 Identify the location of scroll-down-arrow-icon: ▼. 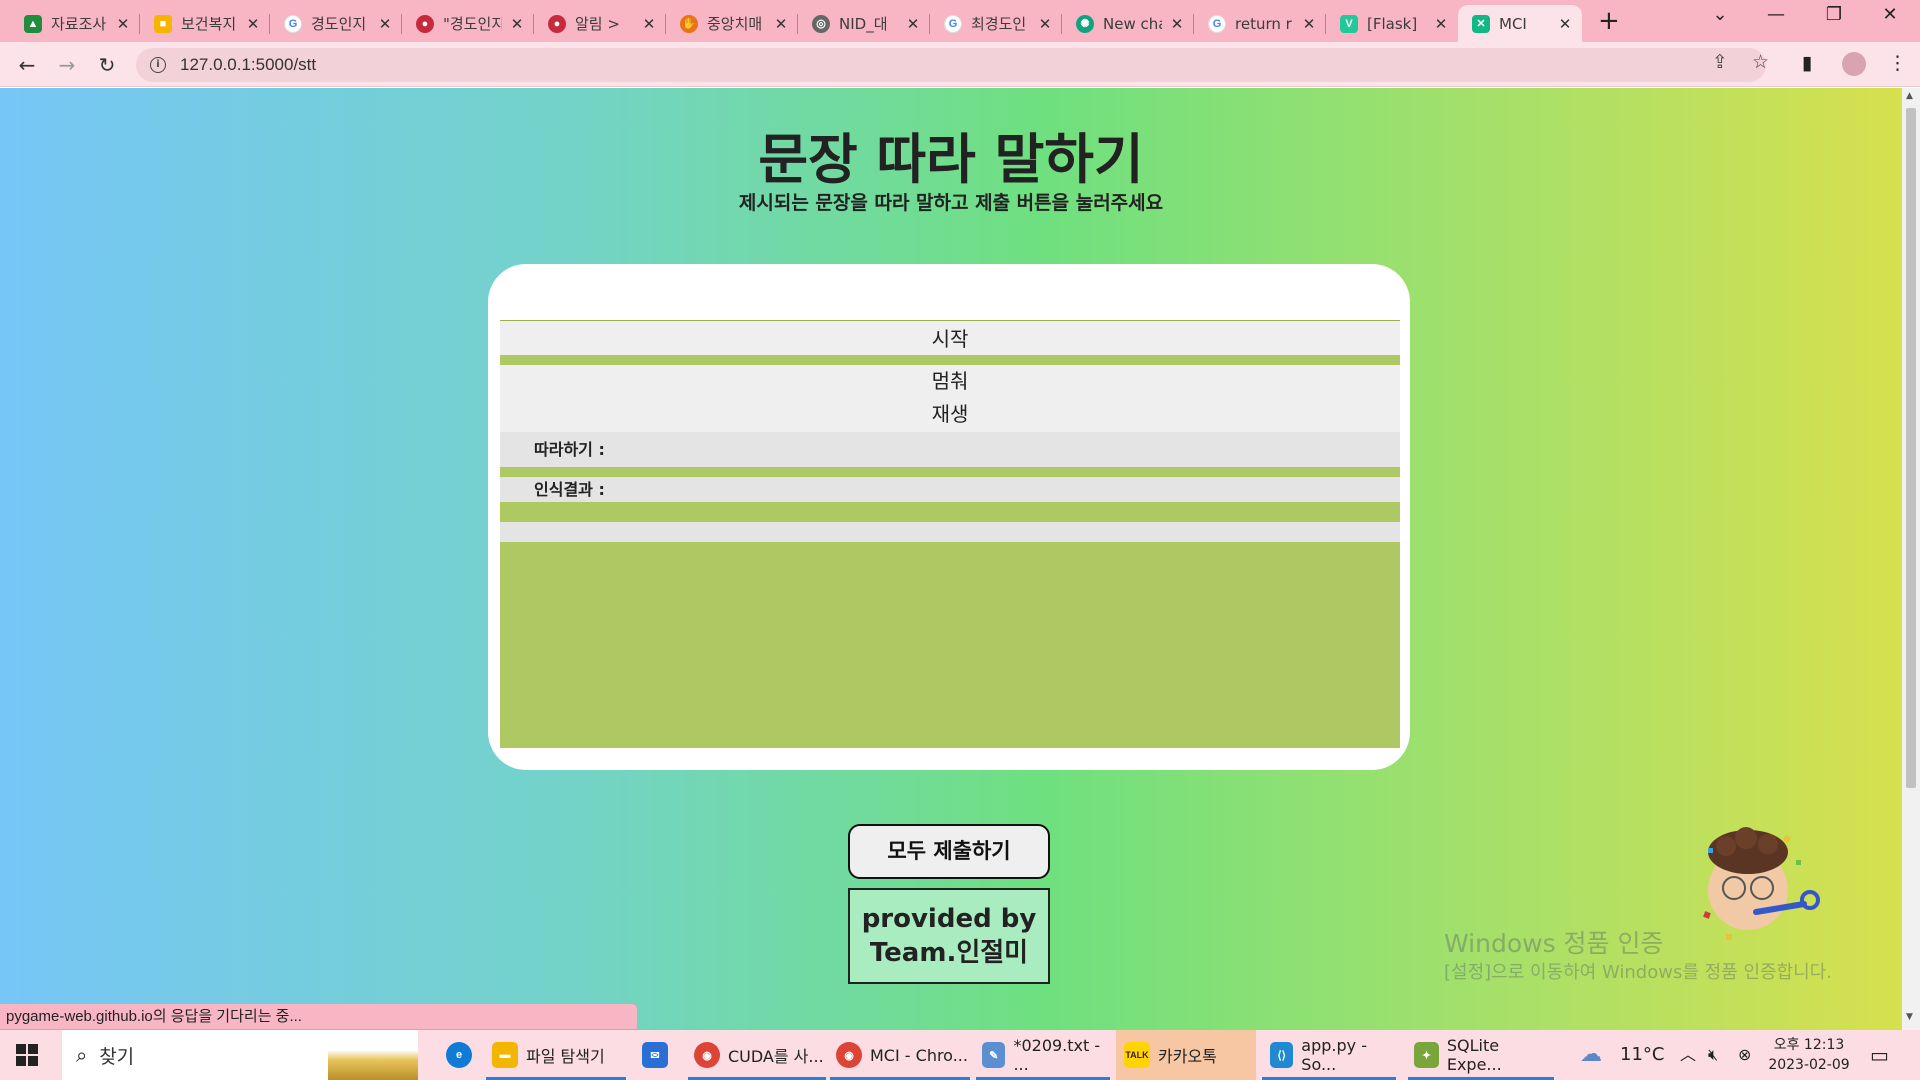
(1909, 1017).